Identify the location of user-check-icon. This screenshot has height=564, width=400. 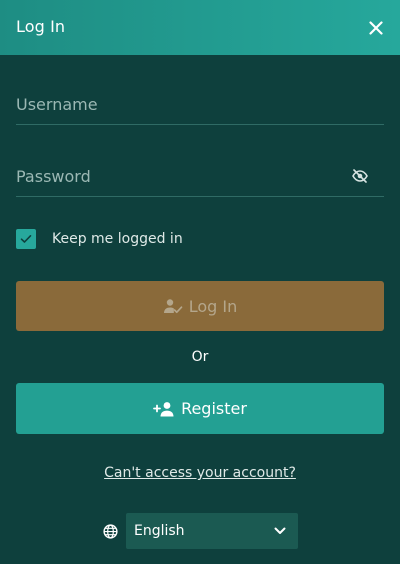
(173, 306).